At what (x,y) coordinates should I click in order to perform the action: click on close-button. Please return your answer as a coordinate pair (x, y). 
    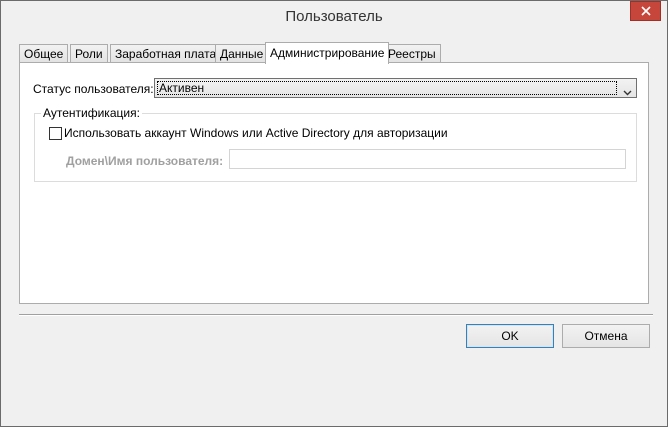
    Looking at the image, I should click on (645, 11).